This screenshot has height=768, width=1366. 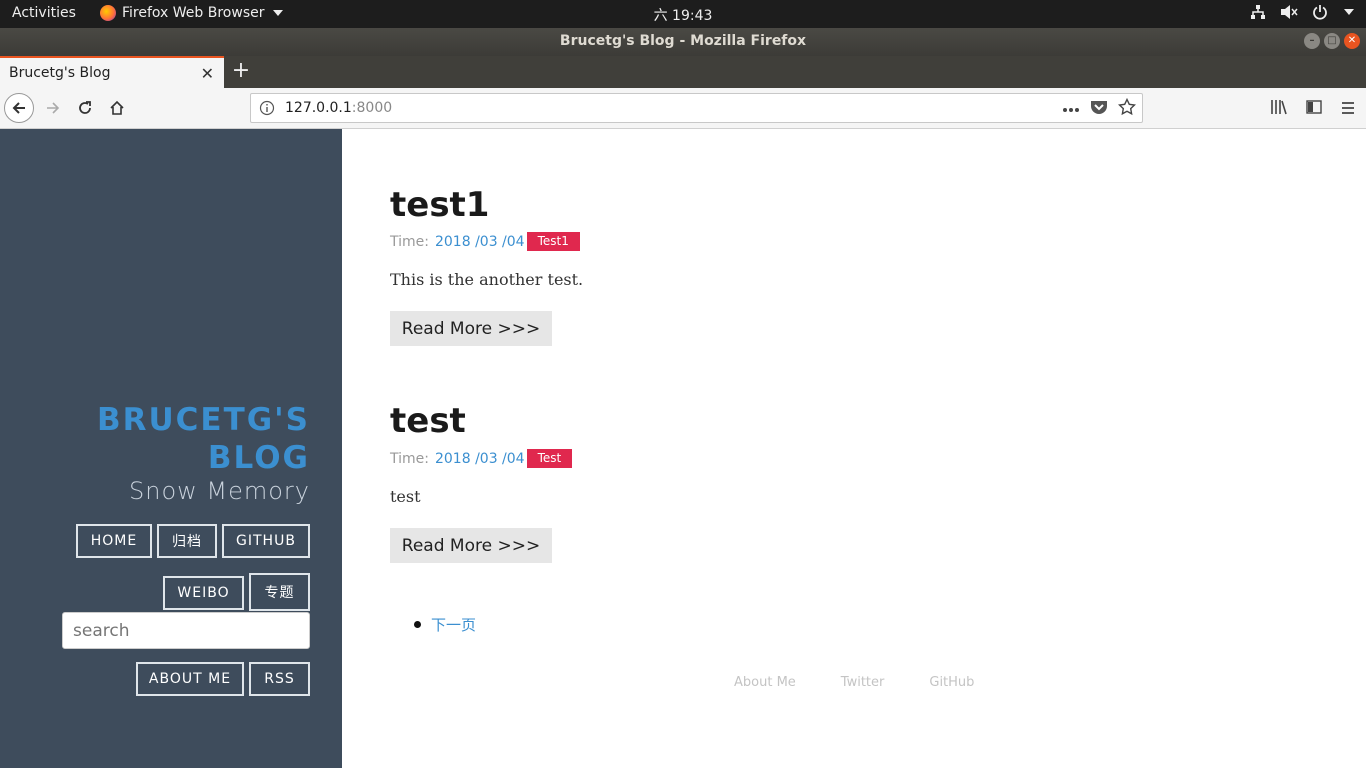 What do you see at coordinates (267, 110) in the screenshot?
I see `info-icon` at bounding box center [267, 110].